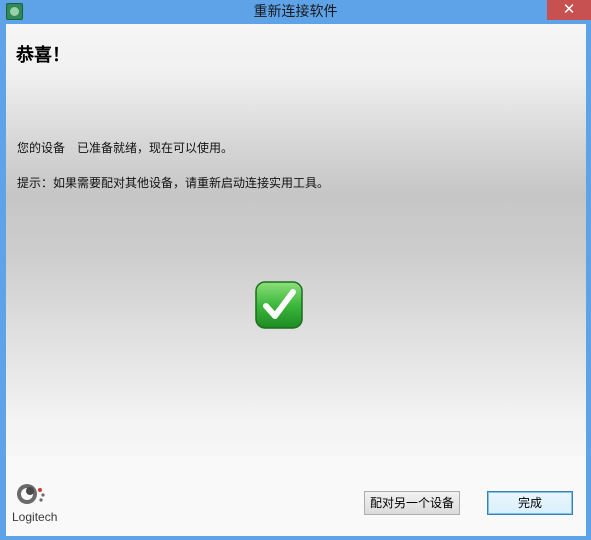 This screenshot has width=591, height=540. I want to click on window-title: 重新连接软件, so click(295, 12).